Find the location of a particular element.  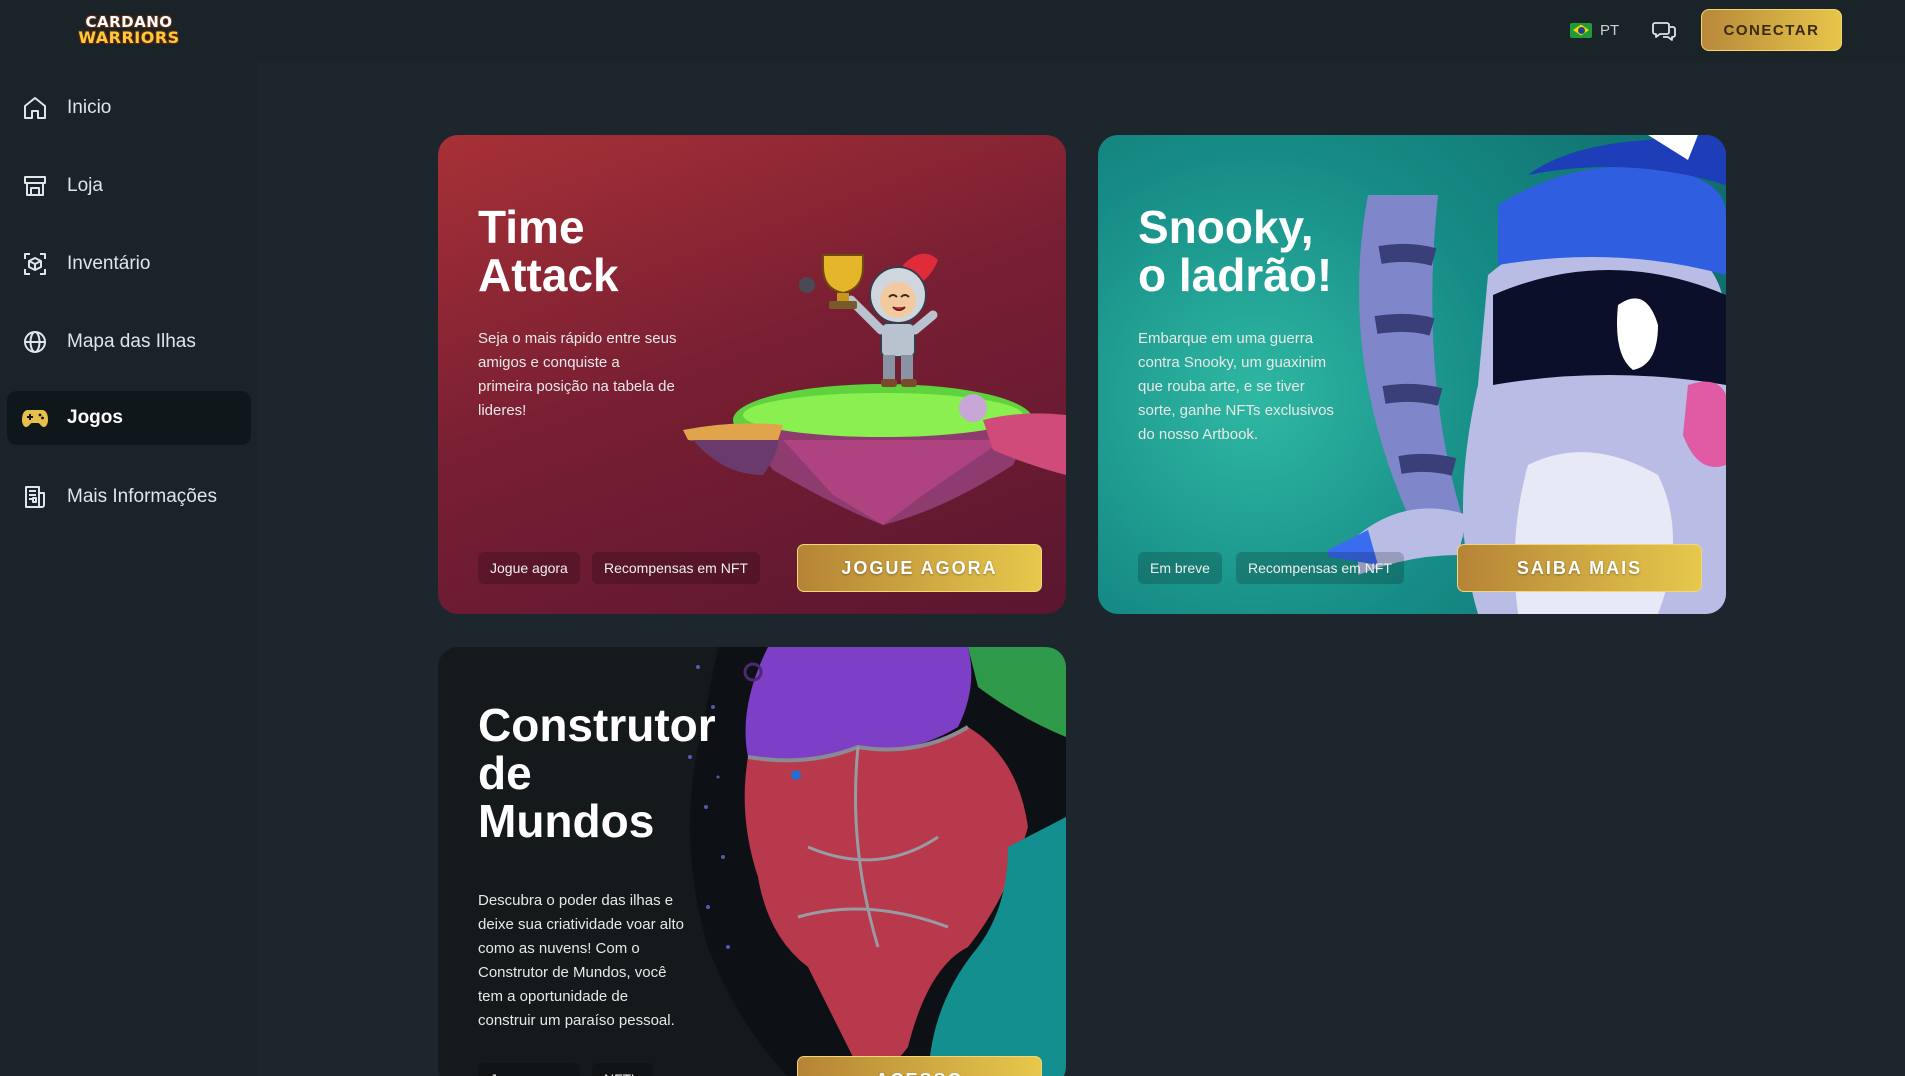

learn-more-button: SAIBA MAIS is located at coordinates (1579, 568).